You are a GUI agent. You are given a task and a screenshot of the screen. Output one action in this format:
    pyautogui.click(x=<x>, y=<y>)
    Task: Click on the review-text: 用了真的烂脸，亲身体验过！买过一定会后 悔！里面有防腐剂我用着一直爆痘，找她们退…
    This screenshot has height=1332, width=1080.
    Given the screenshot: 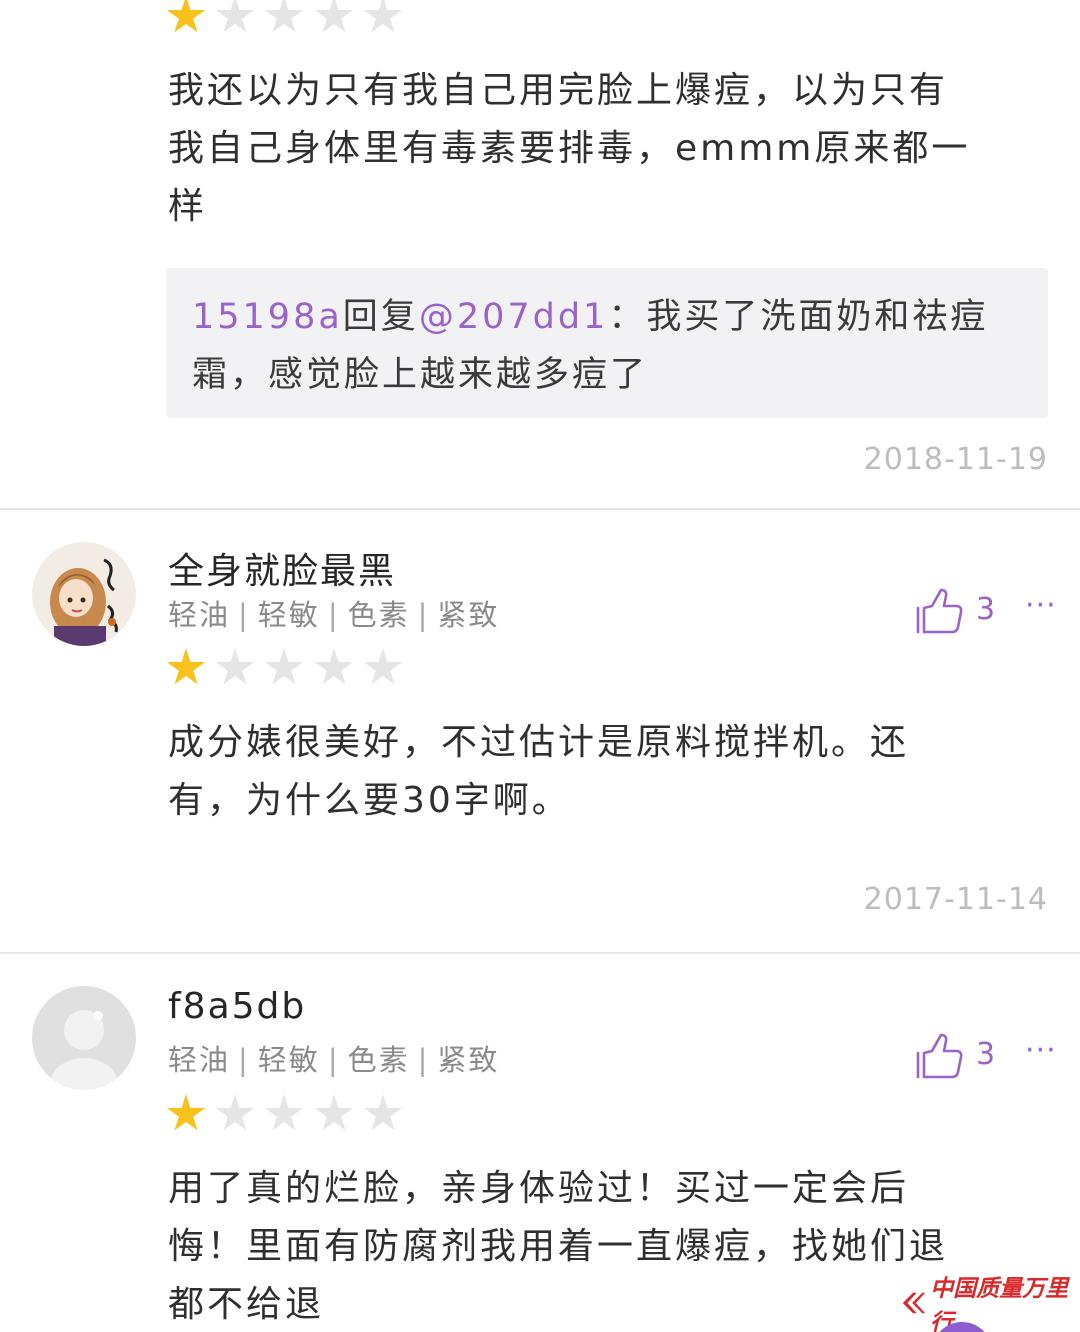 What is the action you would take?
    pyautogui.click(x=558, y=1246)
    